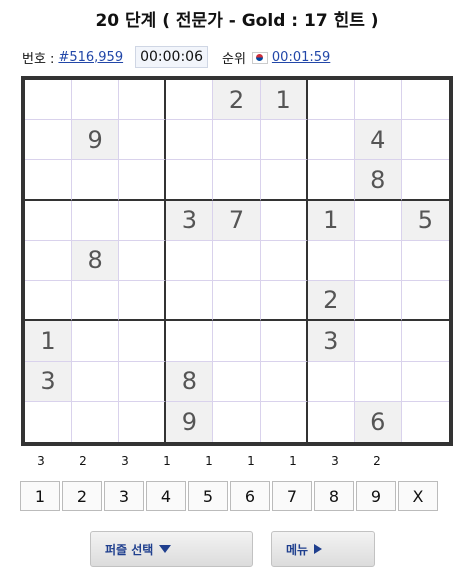 This screenshot has width=474, height=579. I want to click on sudoku-cell: 4, so click(378, 140).